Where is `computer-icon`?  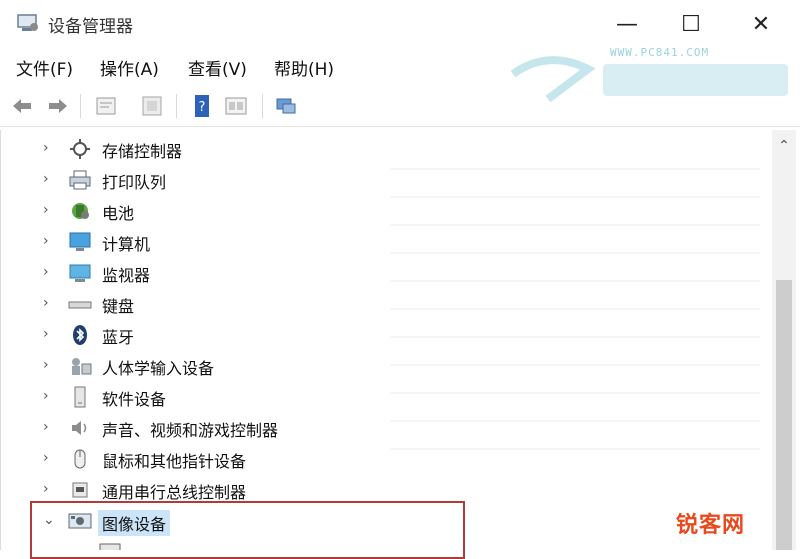 computer-icon is located at coordinates (80, 241).